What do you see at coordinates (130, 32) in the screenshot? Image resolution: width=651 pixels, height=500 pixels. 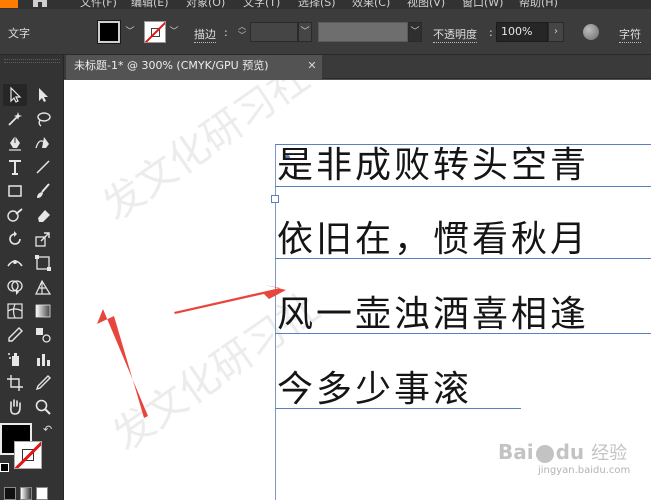 I see `fill-dropdown-chevron-icon: ﹀` at bounding box center [130, 32].